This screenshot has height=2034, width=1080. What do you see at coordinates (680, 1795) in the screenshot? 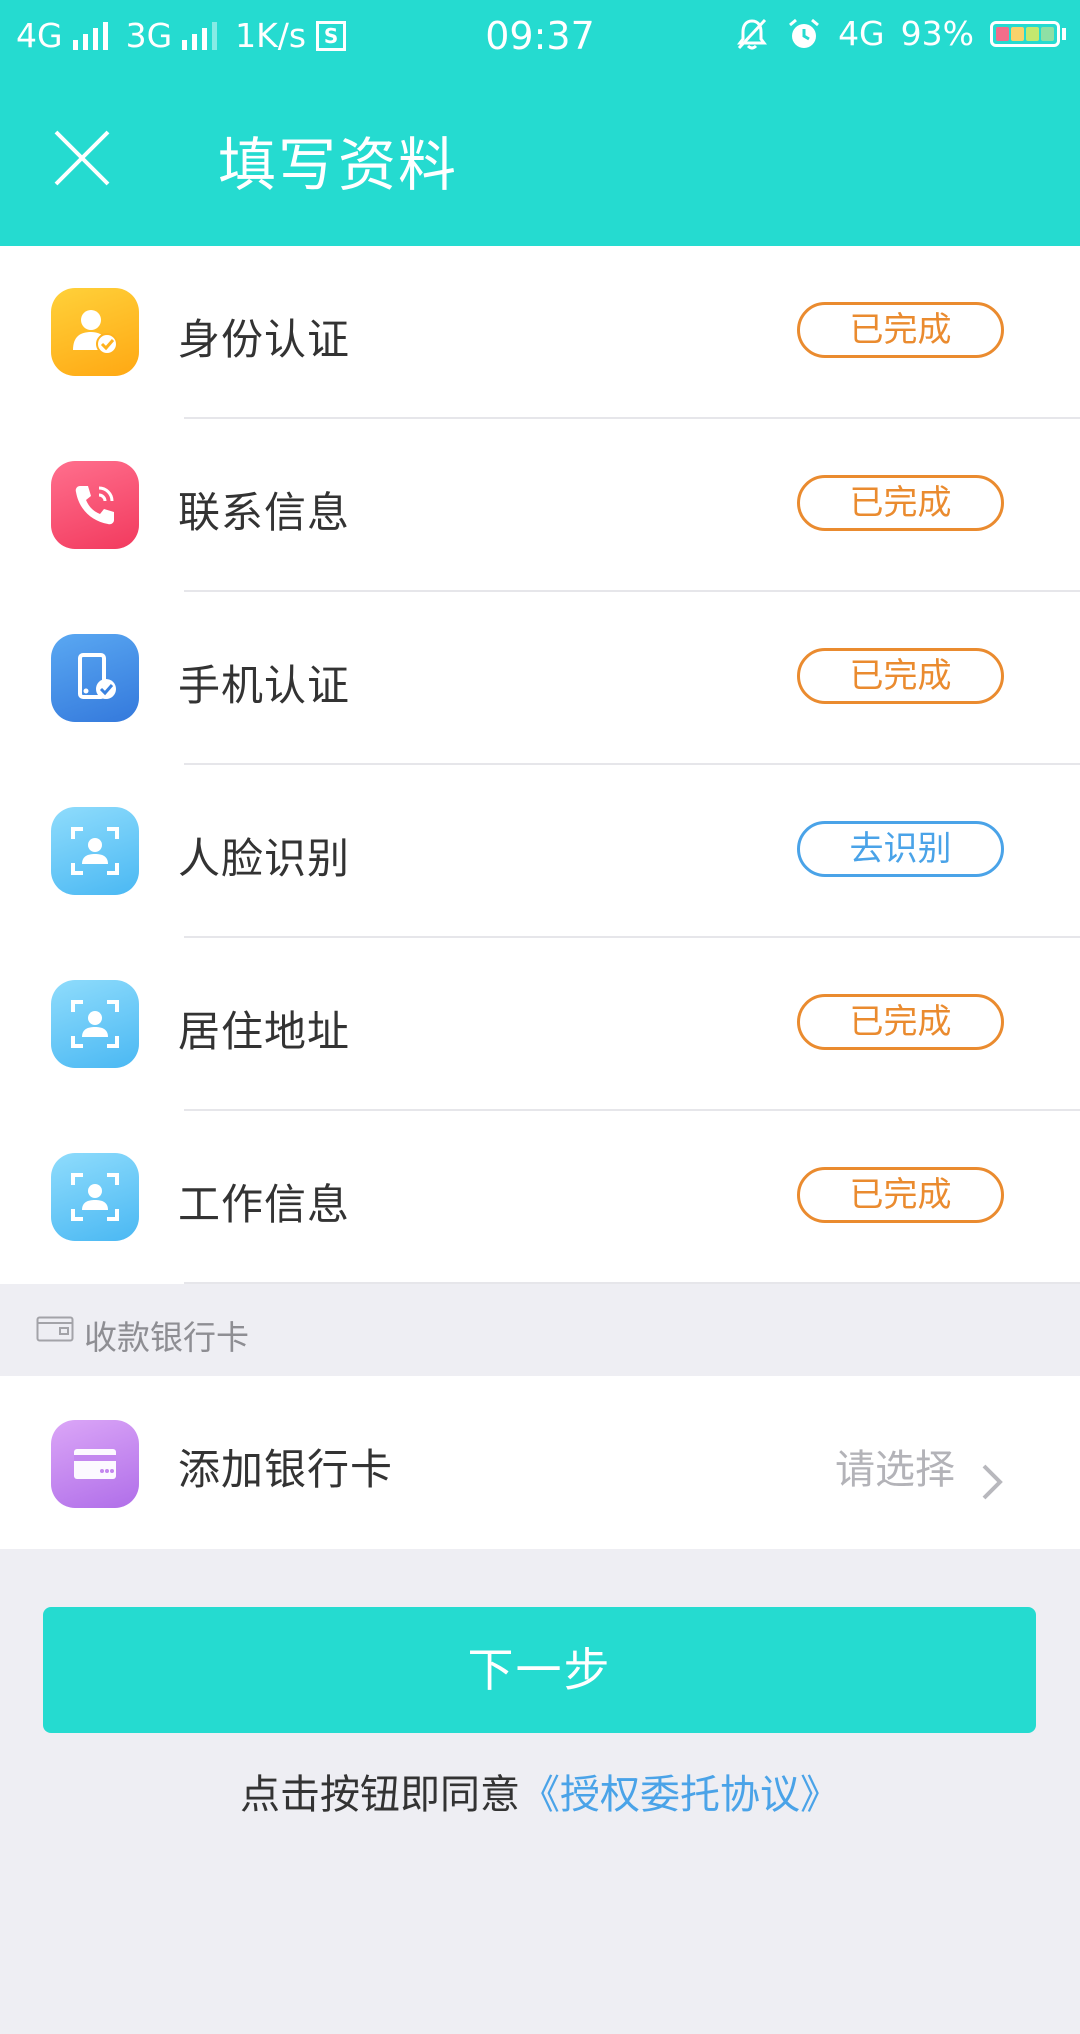
I see `agreement-link: 《授权委托协议》` at bounding box center [680, 1795].